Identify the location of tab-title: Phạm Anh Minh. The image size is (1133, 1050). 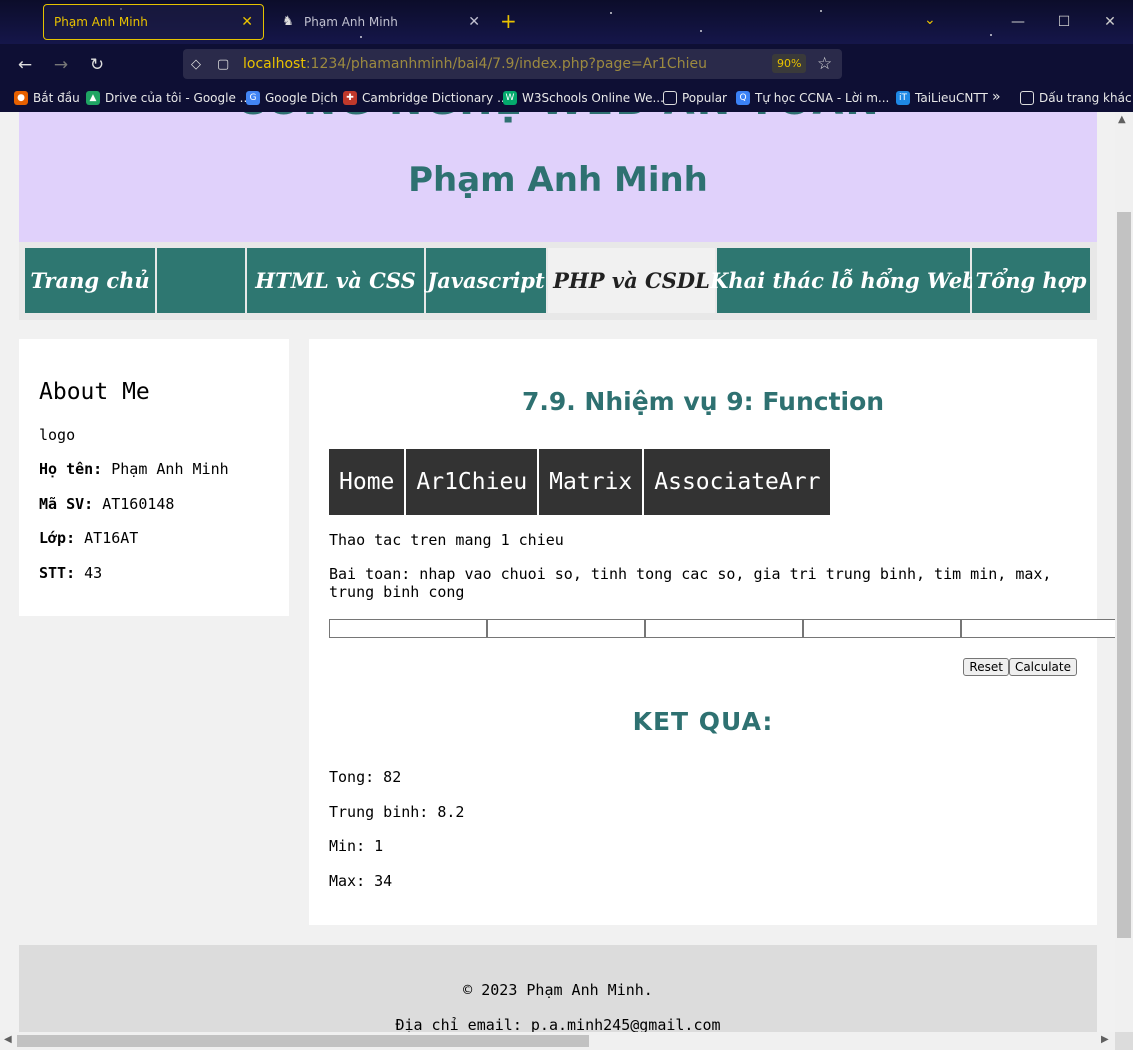
(101, 22).